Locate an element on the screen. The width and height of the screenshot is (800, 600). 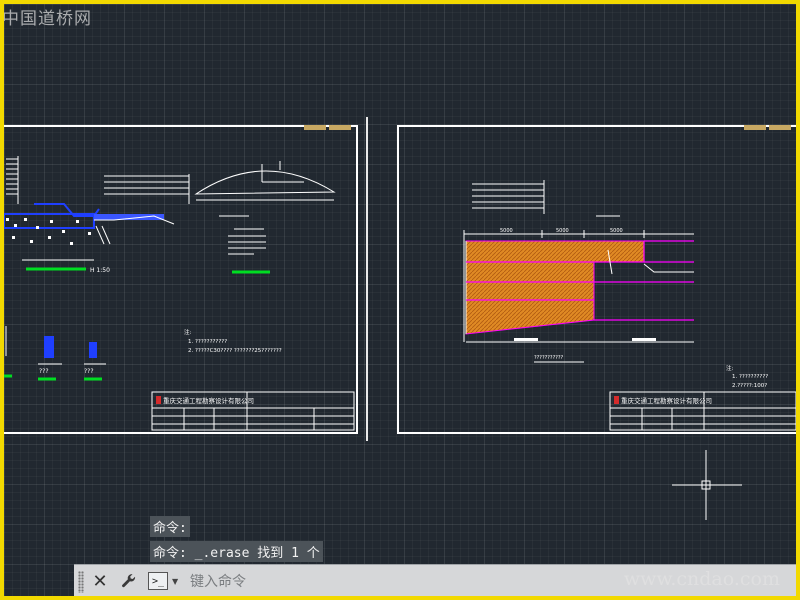
close-icon: ✕ is located at coordinates (100, 581).